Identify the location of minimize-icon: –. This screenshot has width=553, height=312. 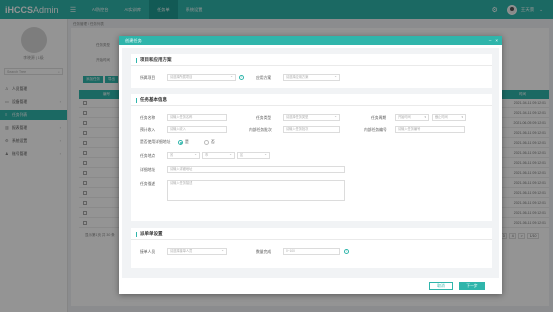
(490, 40).